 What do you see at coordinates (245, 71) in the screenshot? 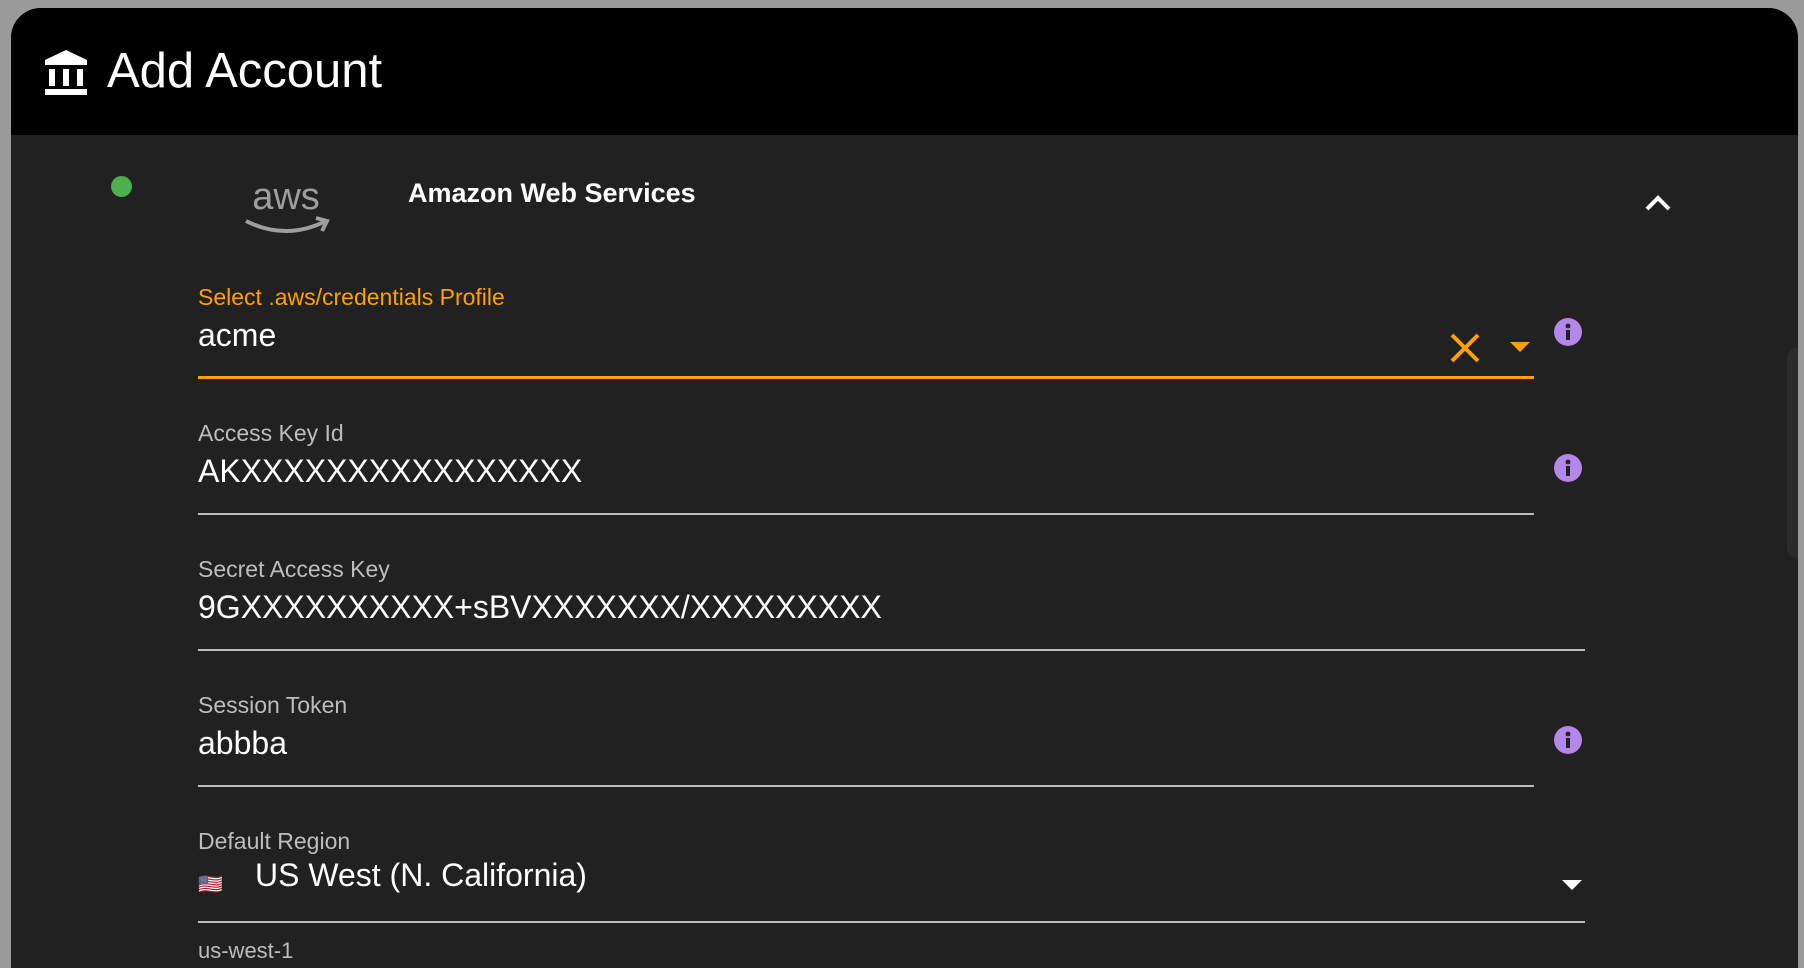
I see `page-title: Add Account` at bounding box center [245, 71].